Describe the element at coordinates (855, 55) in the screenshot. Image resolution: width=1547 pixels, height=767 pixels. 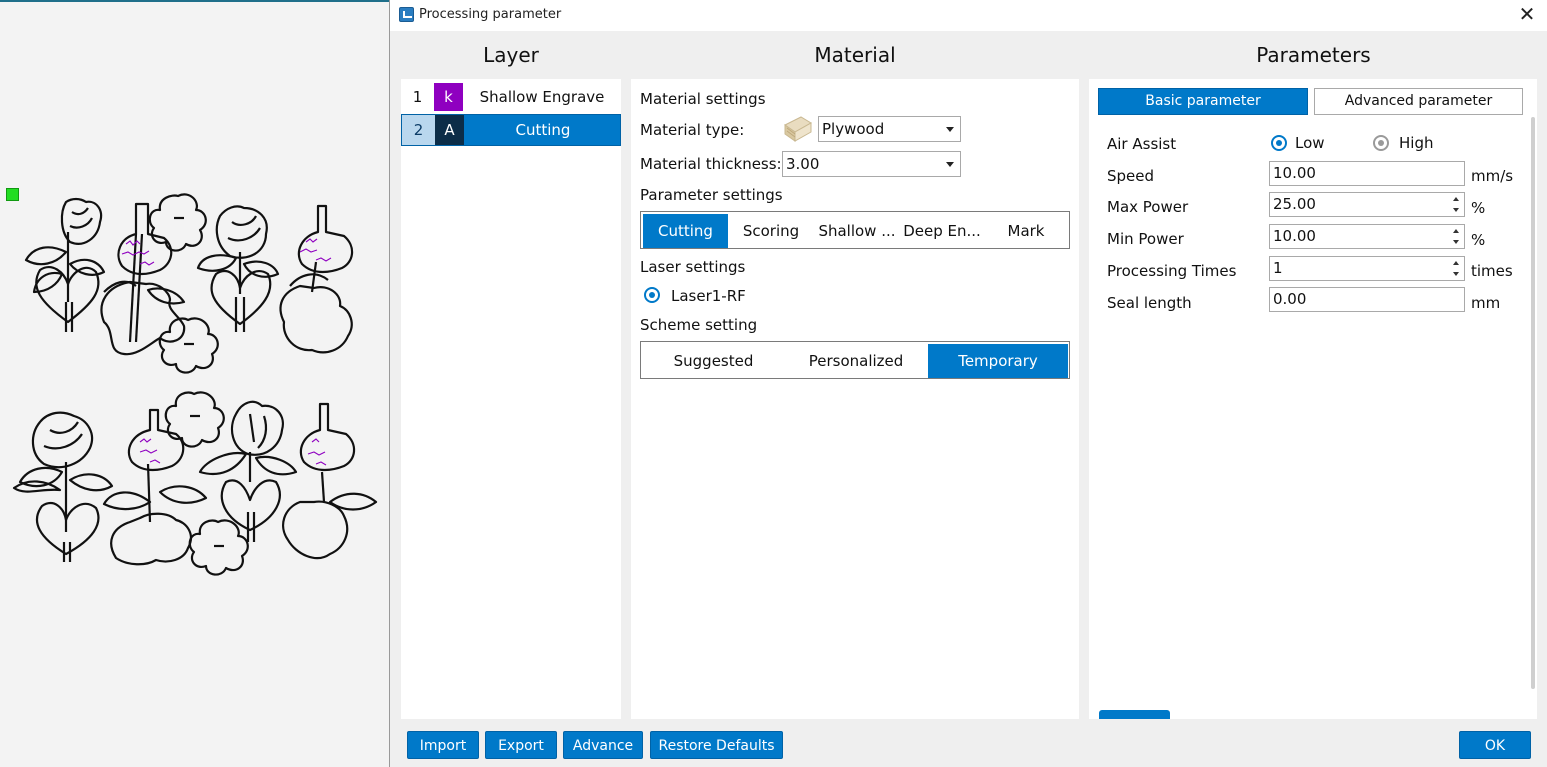
I see `material-heading: Material` at that location.